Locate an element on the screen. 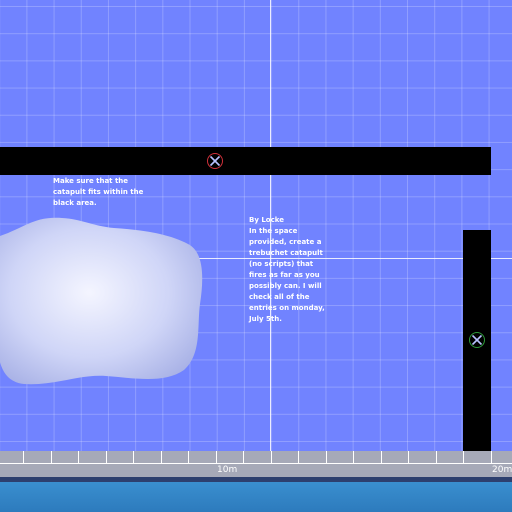 This screenshot has width=512, height=512. ruler-label-20m: 20m is located at coordinates (502, 470).